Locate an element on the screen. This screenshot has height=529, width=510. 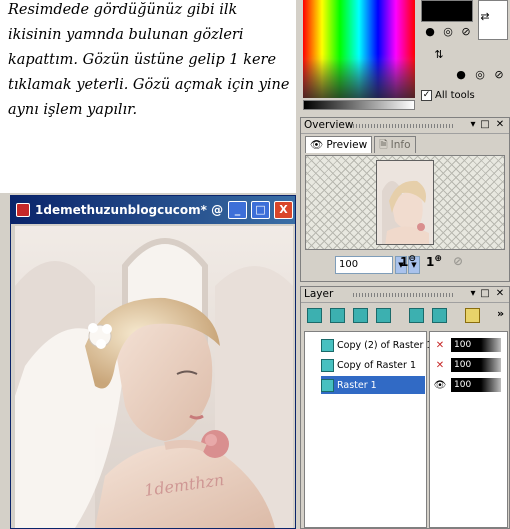
overview-titlebar: Overview ▾ □ ✕ is located at coordinates (405, 126).